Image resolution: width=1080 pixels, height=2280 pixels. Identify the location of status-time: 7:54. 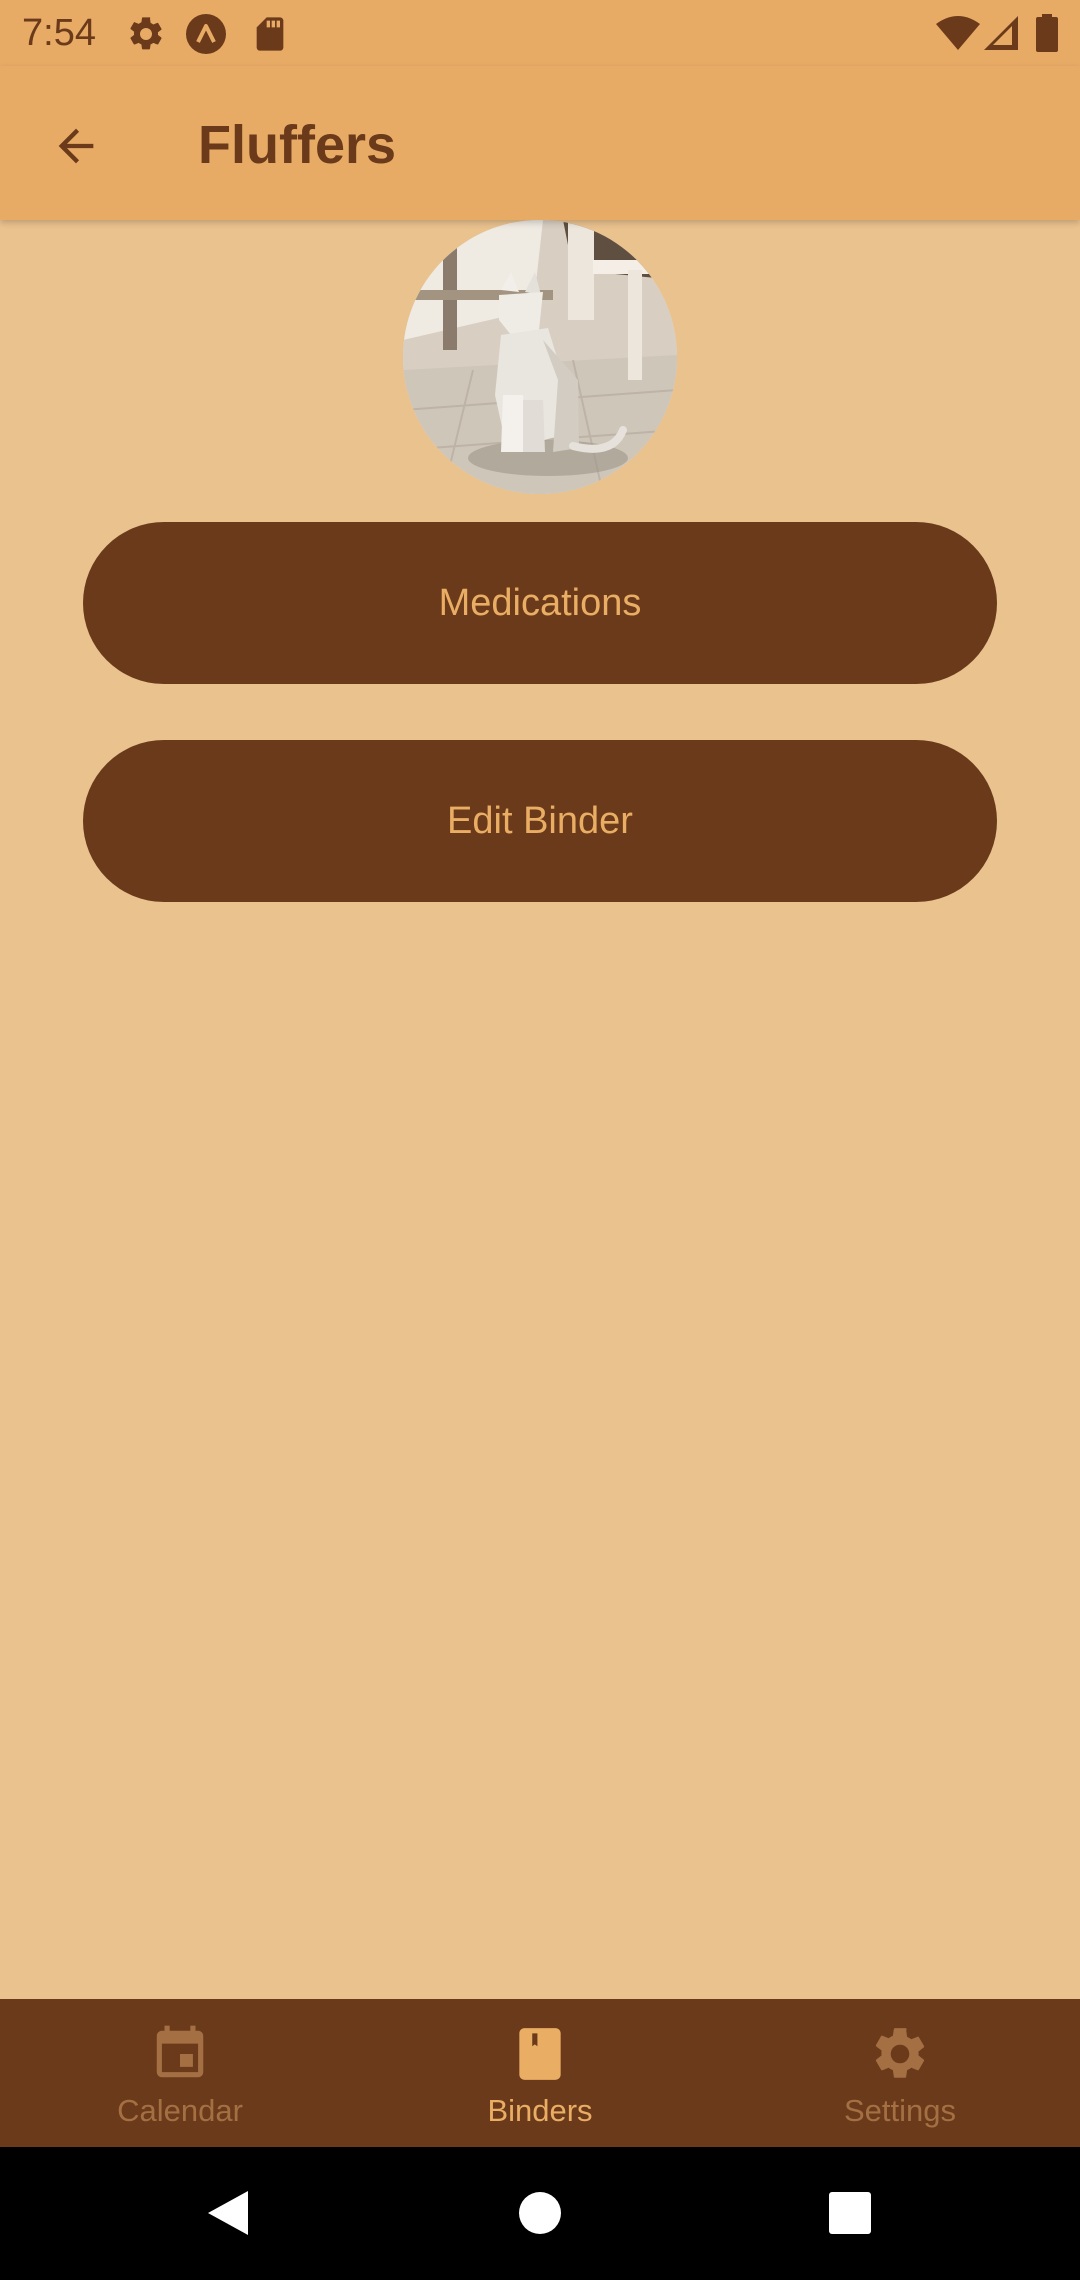
(59, 33).